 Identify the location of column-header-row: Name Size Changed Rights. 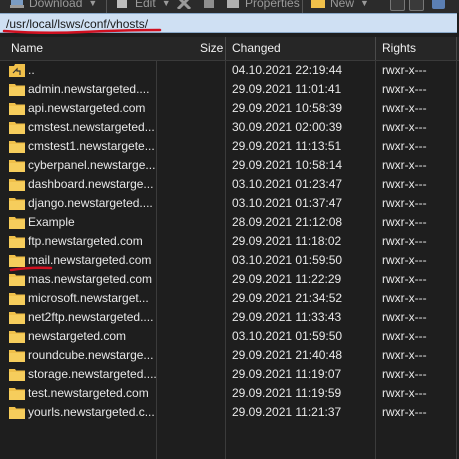
(229, 49).